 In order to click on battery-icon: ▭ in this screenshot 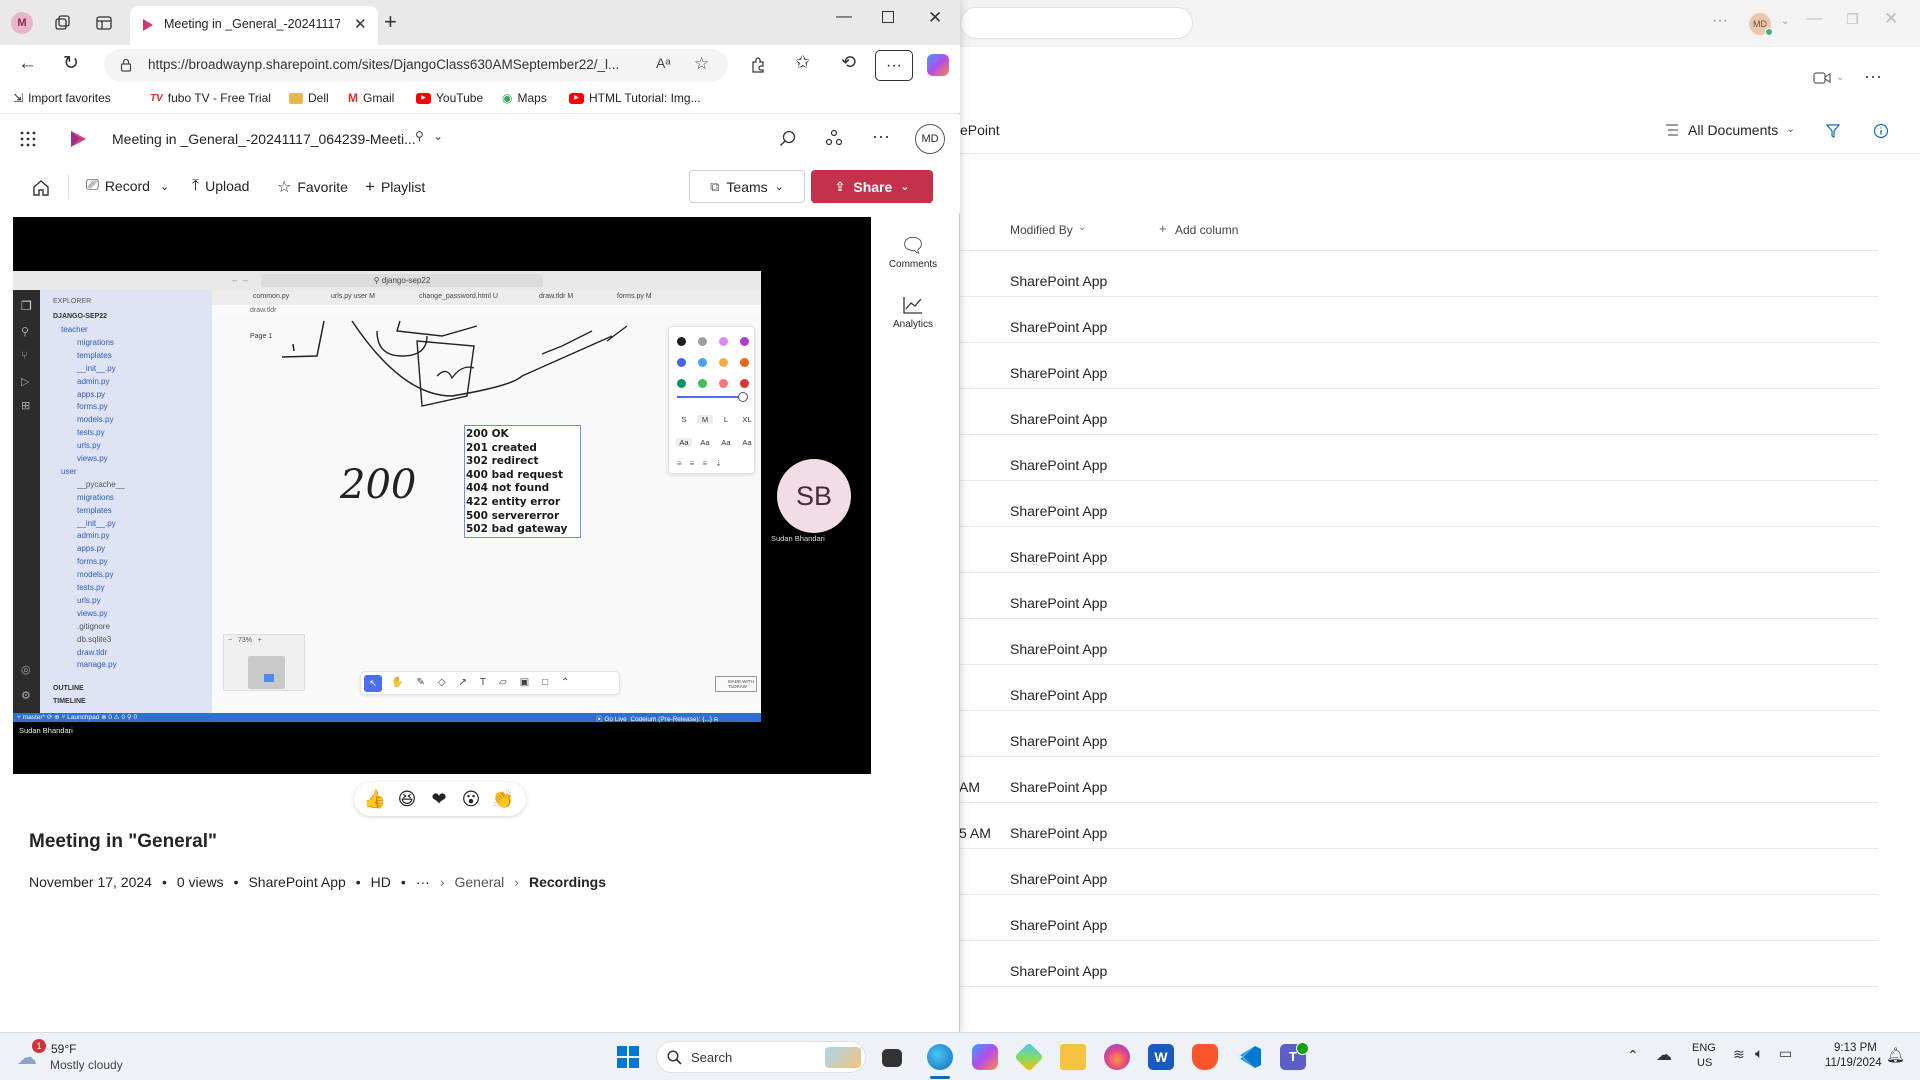, I will do `click(1785, 1053)`.